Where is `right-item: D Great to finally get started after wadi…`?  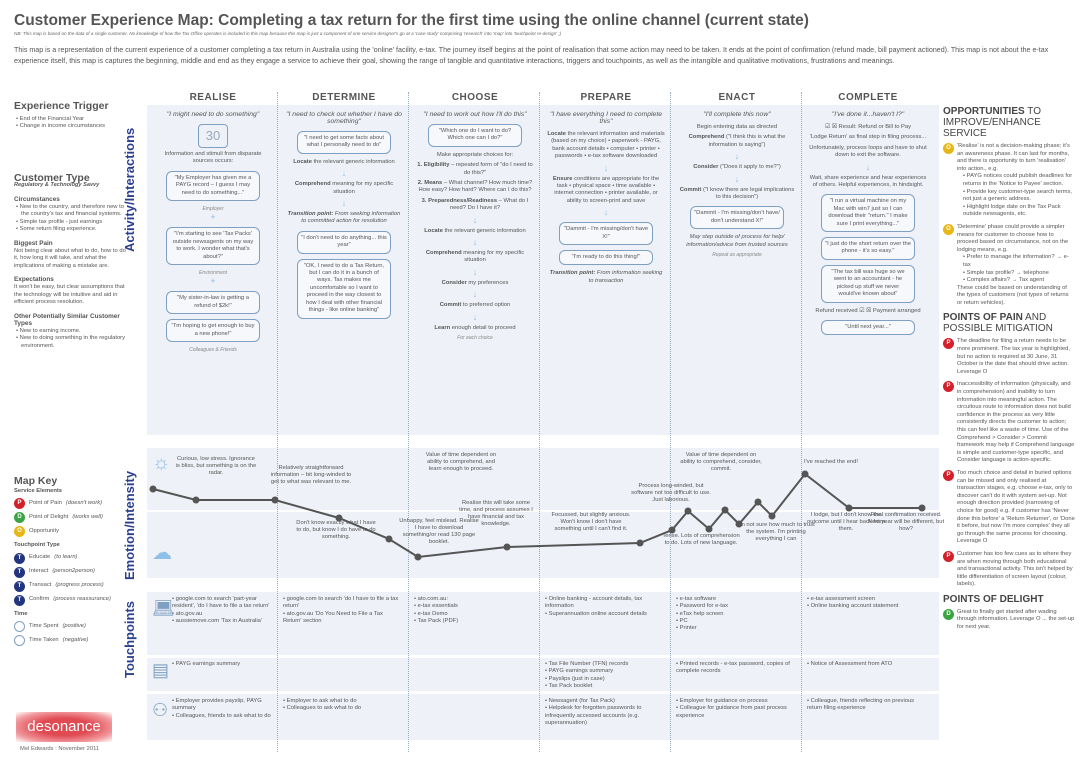 right-item: D Great to finally get started after wadi… is located at coordinates (1009, 620).